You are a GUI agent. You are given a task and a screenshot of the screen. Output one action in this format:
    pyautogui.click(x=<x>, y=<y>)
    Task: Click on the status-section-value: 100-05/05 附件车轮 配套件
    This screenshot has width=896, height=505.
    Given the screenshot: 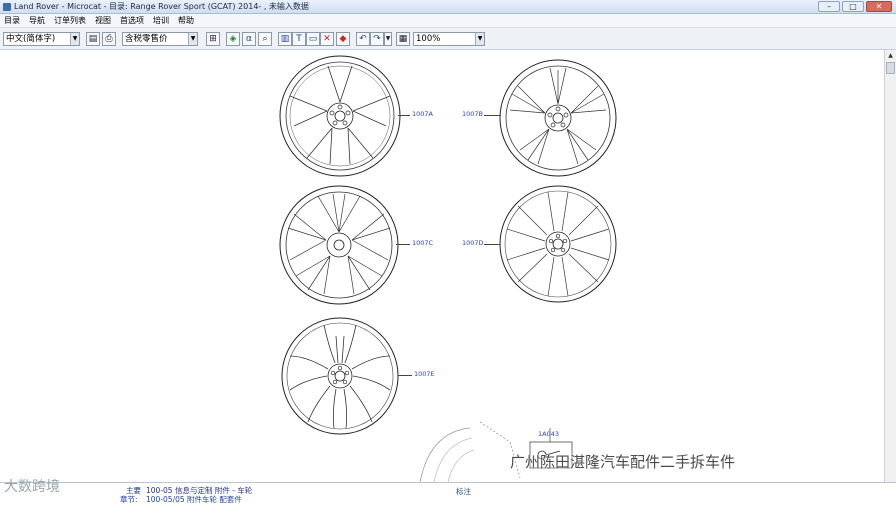 What is the action you would take?
    pyautogui.click(x=194, y=499)
    